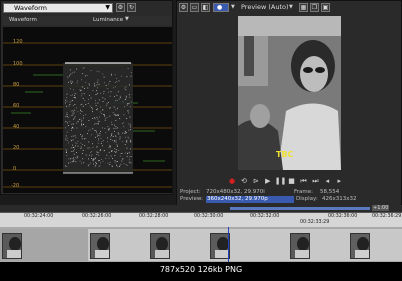  Describe the element at coordinates (387, 216) in the screenshot. I see `ruler-label: 00:32:36:29` at that location.